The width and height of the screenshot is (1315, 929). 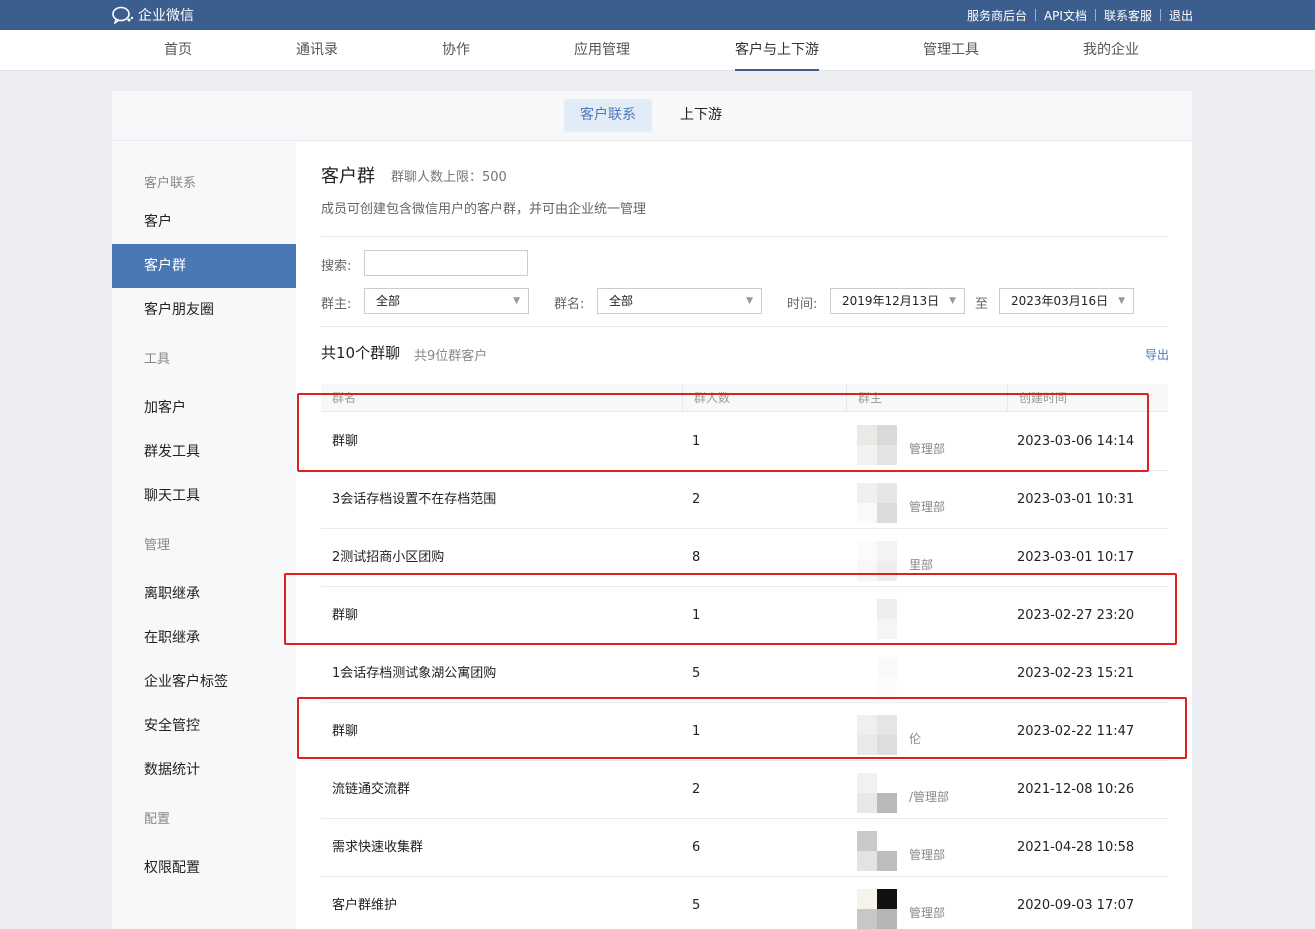 What do you see at coordinates (378, 847) in the screenshot?
I see `group-name: 需求快速收集群` at bounding box center [378, 847].